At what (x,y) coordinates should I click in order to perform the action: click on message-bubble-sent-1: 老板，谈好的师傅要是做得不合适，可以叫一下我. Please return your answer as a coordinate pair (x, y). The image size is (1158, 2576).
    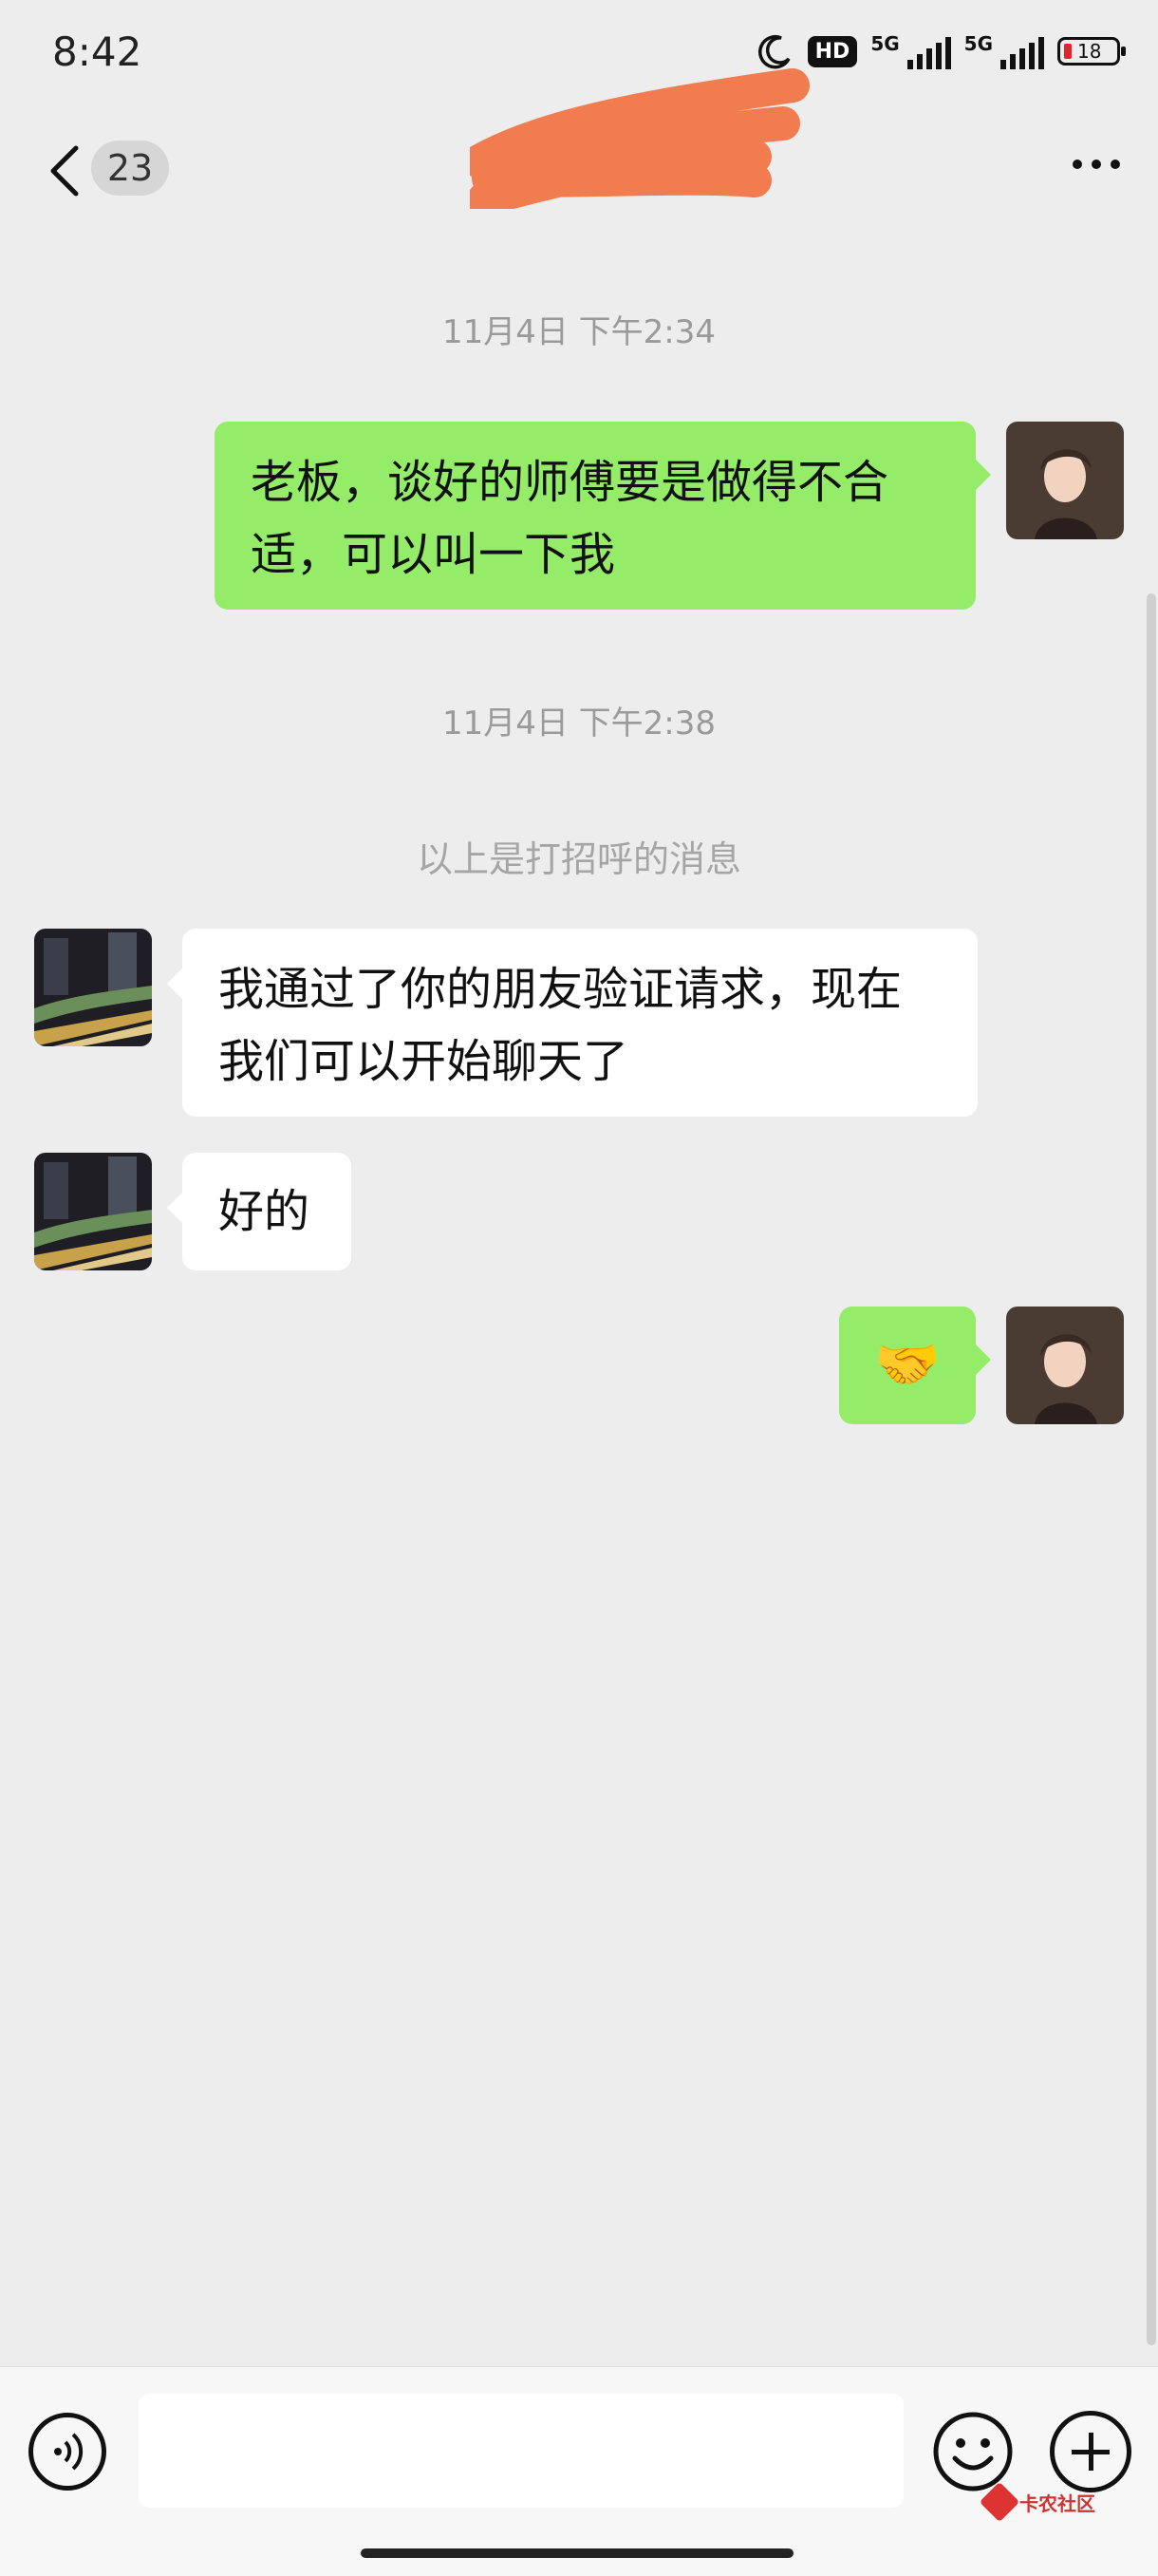
    Looking at the image, I should click on (603, 516).